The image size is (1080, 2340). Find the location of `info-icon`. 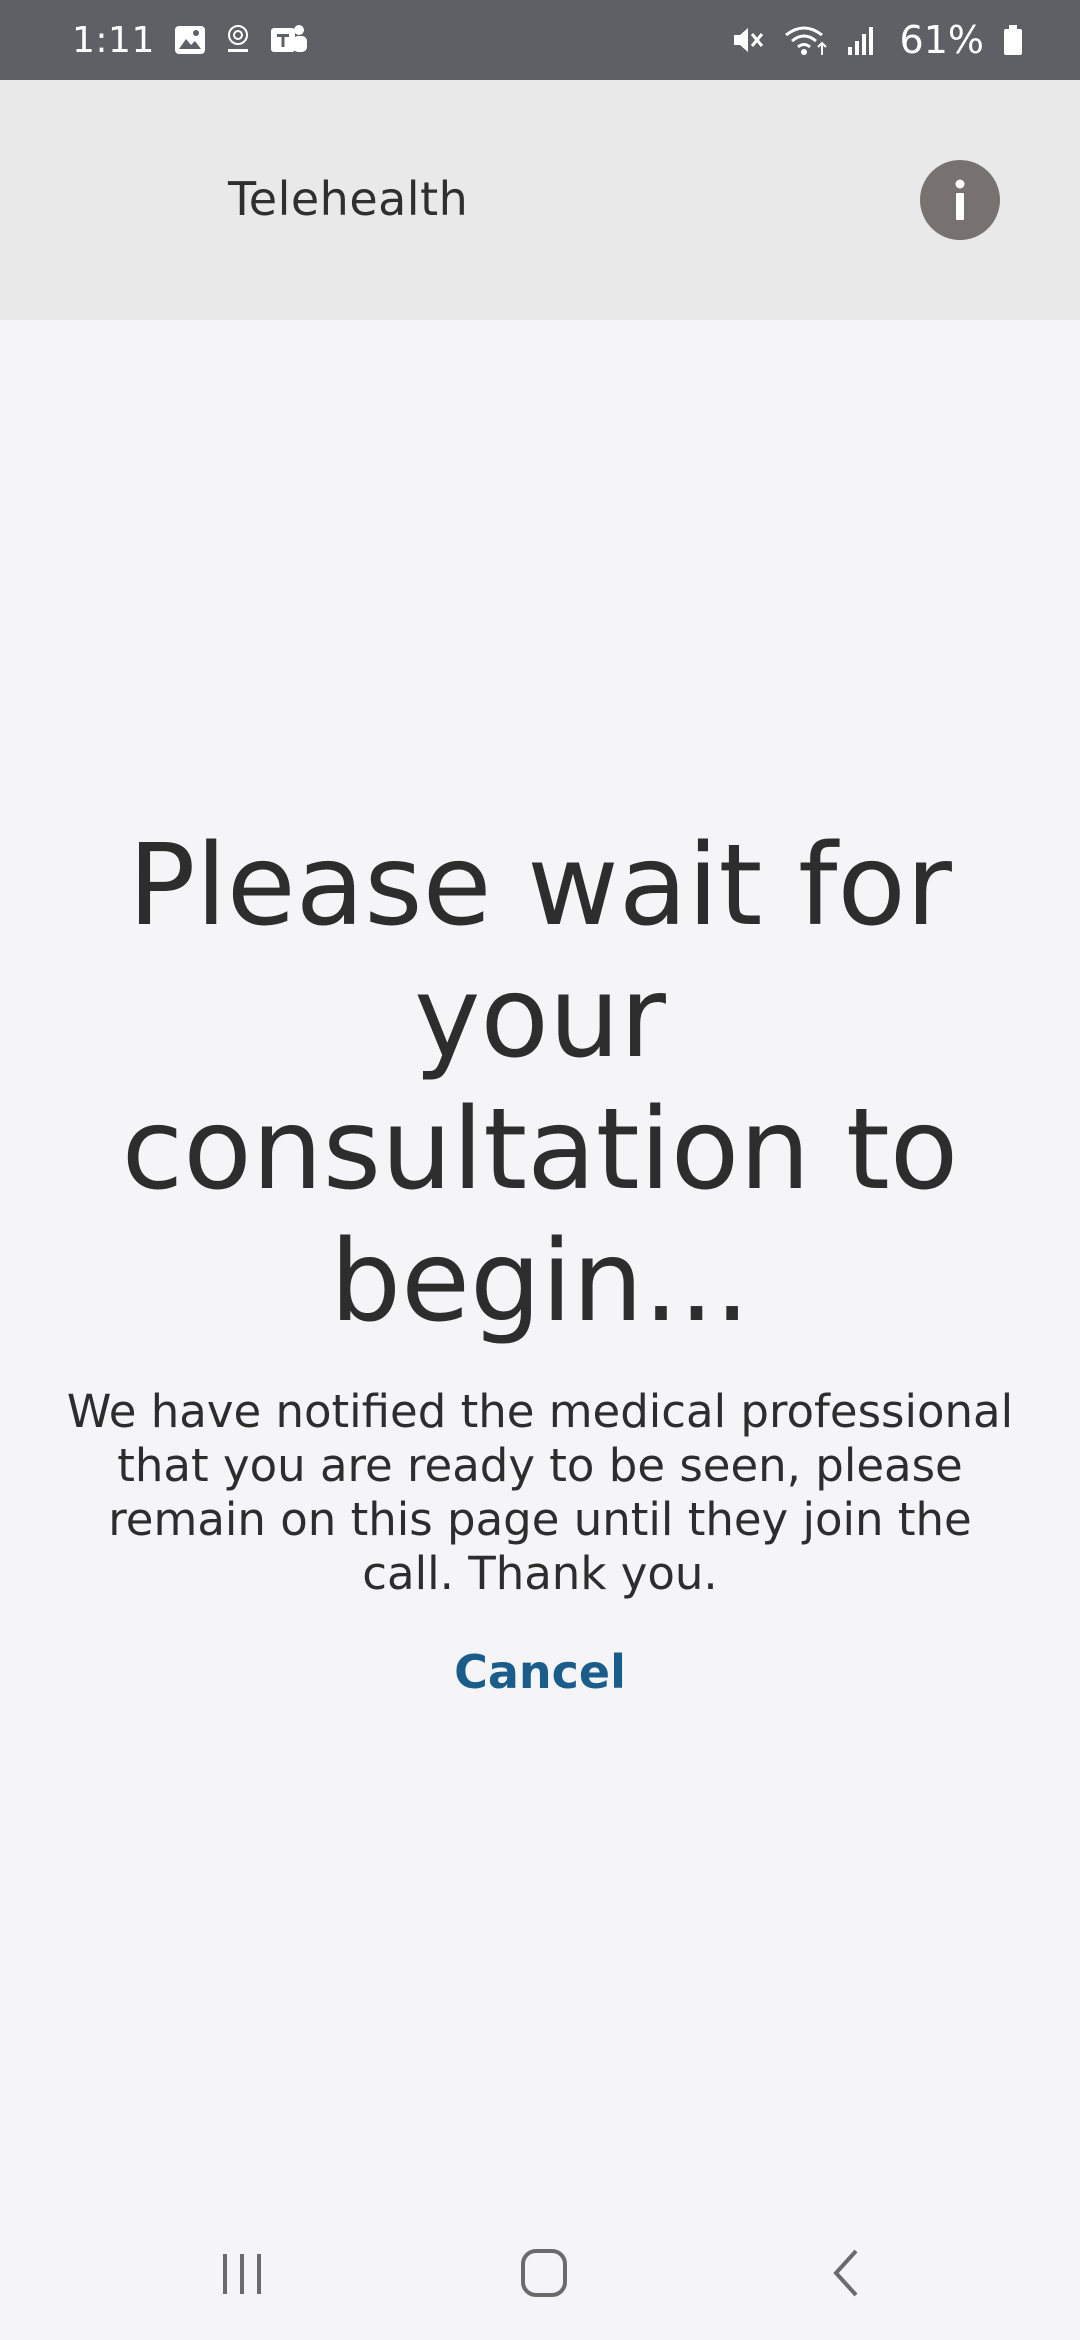

info-icon is located at coordinates (960, 200).